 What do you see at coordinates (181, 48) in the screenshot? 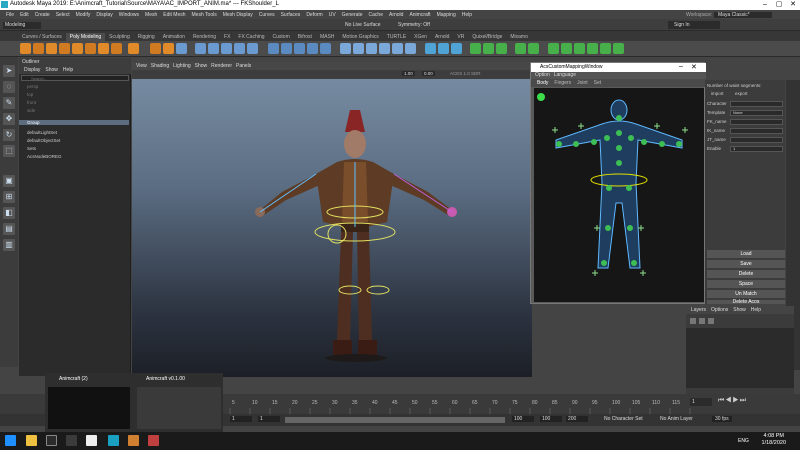
I see `smooth-icon` at bounding box center [181, 48].